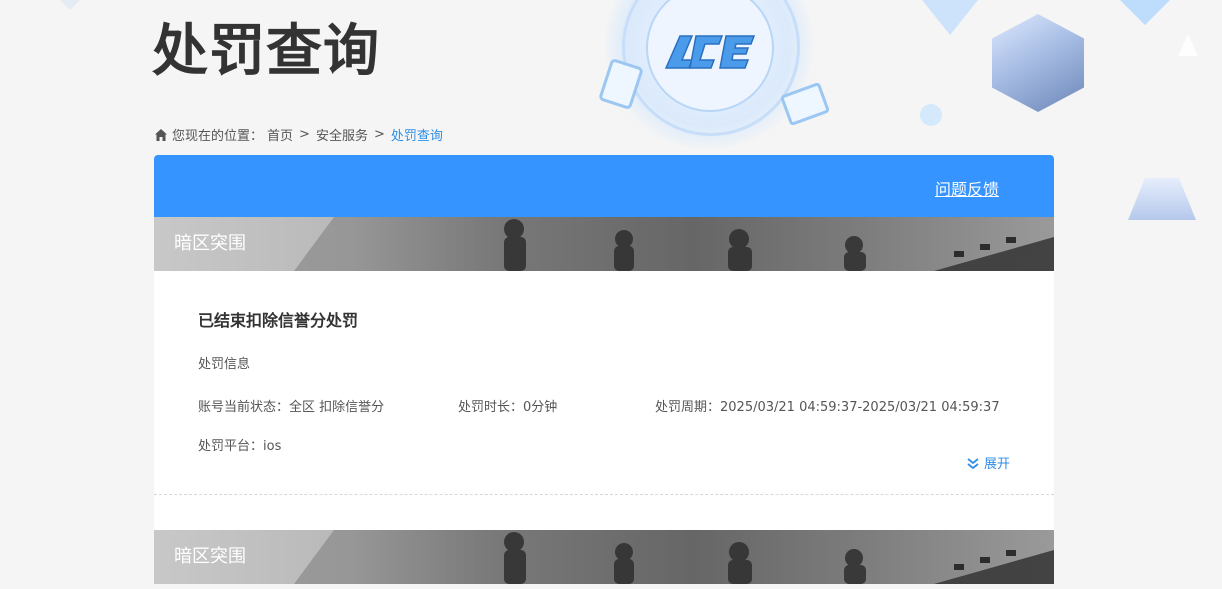 The image size is (1222, 589). Describe the element at coordinates (266, 51) in the screenshot. I see `page-title: 处罚查询` at that location.